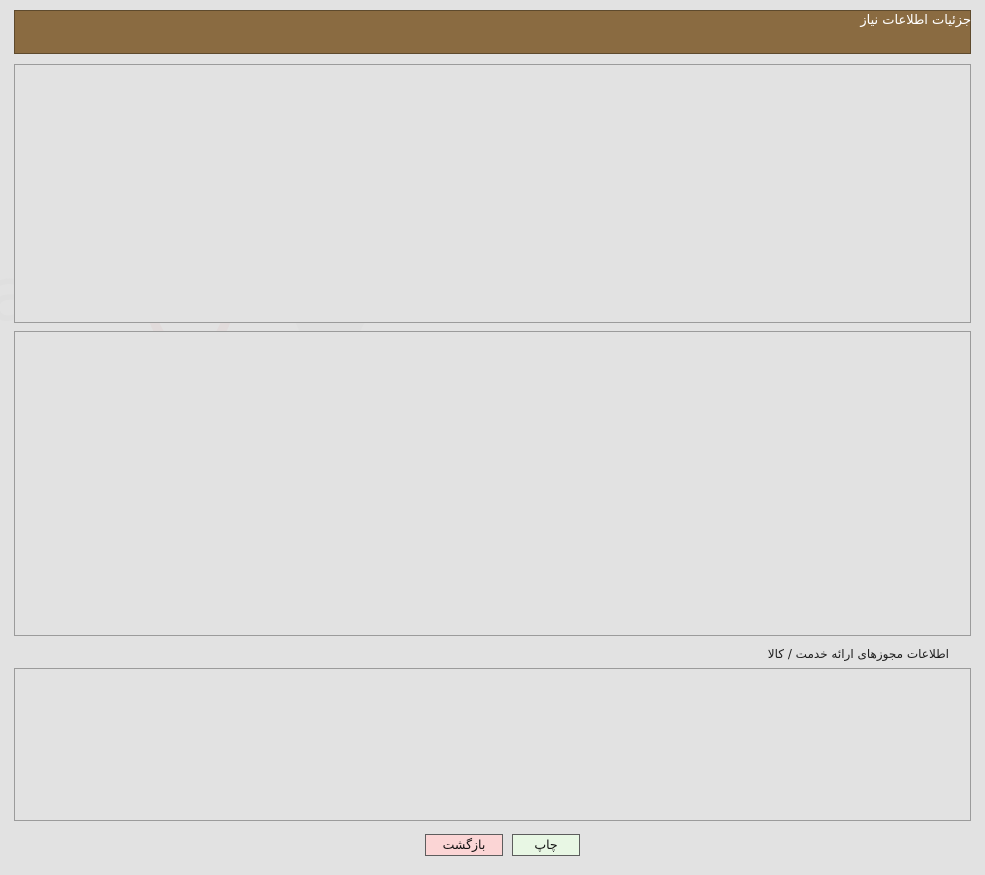  What do you see at coordinates (858, 654) in the screenshot?
I see `permits-section-caption: اطلاعات مجوزهای ارائه خدمت / کالا` at bounding box center [858, 654].